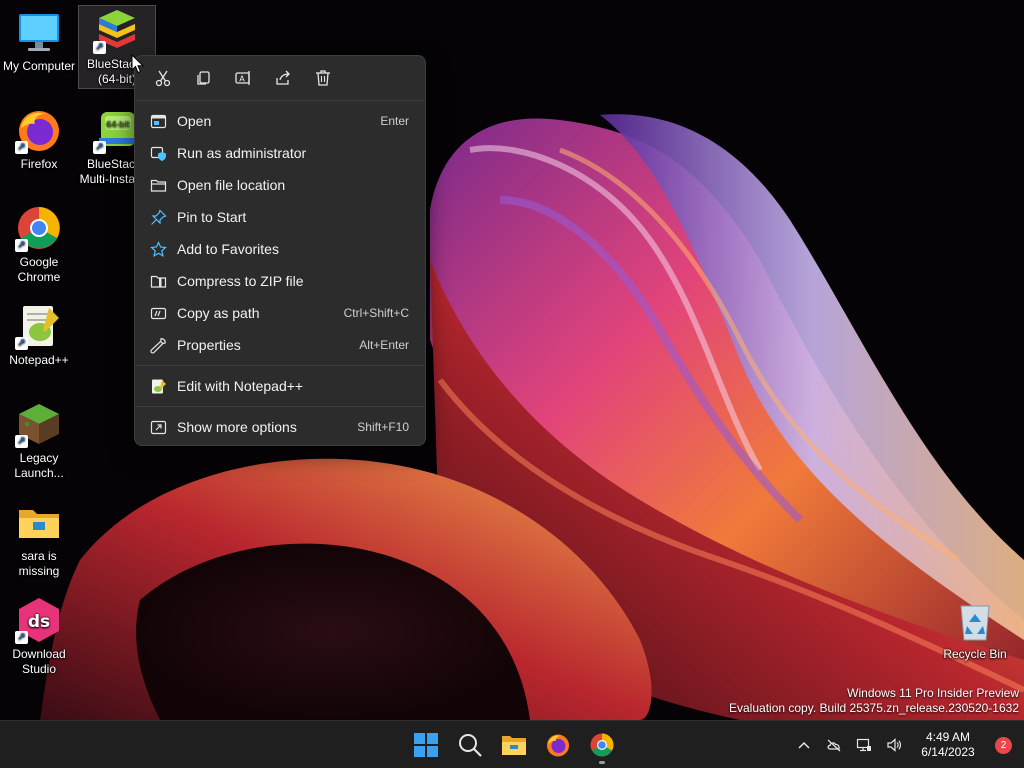 The image size is (1024, 768). What do you see at coordinates (228, 249) in the screenshot?
I see `menu-item-label: Add to Favorites` at bounding box center [228, 249].